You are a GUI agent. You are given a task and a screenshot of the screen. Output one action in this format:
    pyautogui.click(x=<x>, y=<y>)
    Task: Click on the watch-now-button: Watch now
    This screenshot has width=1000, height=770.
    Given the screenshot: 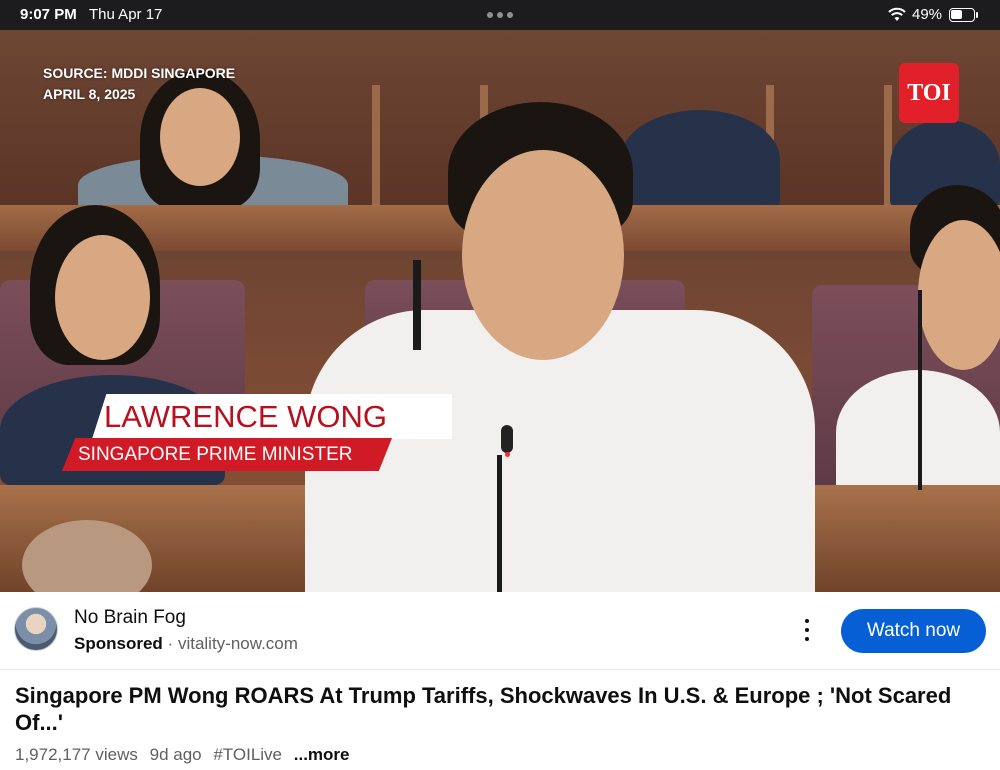 What is the action you would take?
    pyautogui.click(x=913, y=631)
    